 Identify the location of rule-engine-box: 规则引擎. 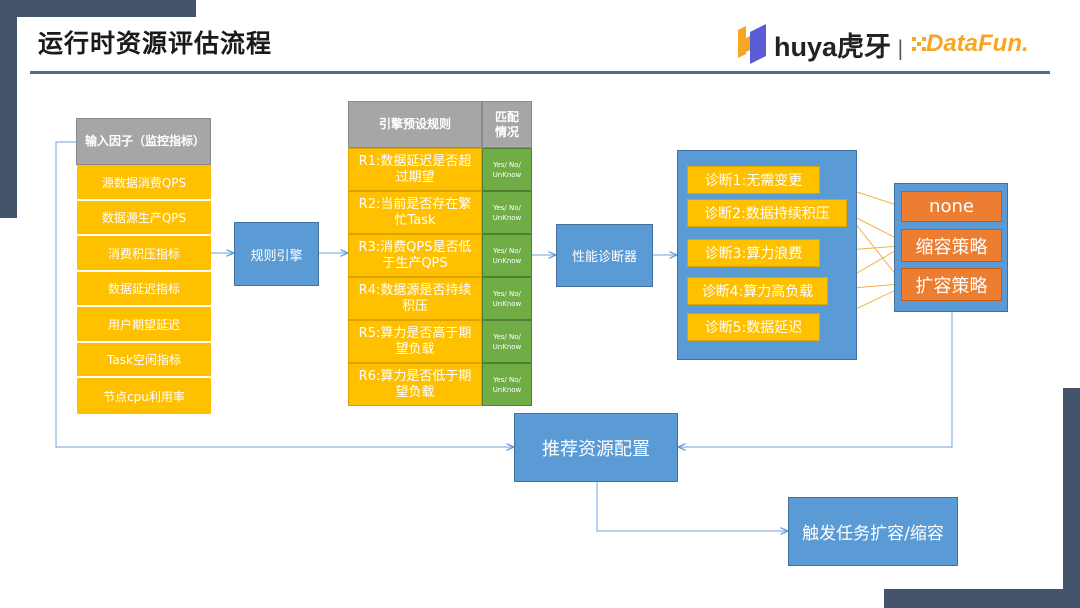
(276, 254).